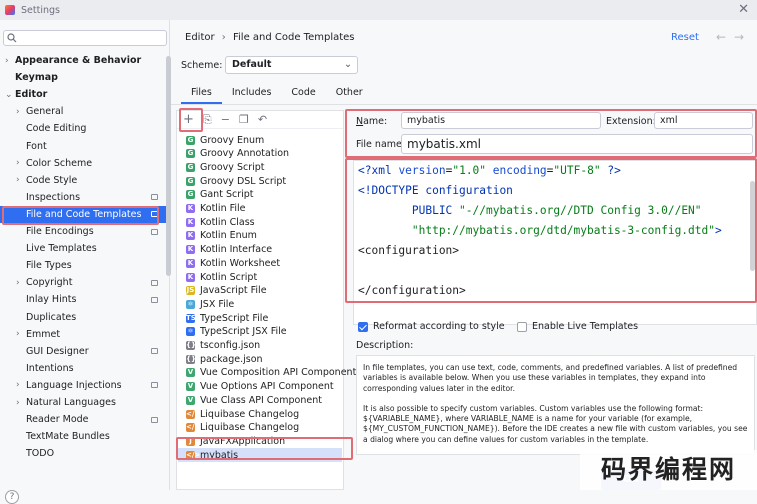 This screenshot has width=757, height=504. I want to click on template-list-item: {} package.json, so click(224, 359).